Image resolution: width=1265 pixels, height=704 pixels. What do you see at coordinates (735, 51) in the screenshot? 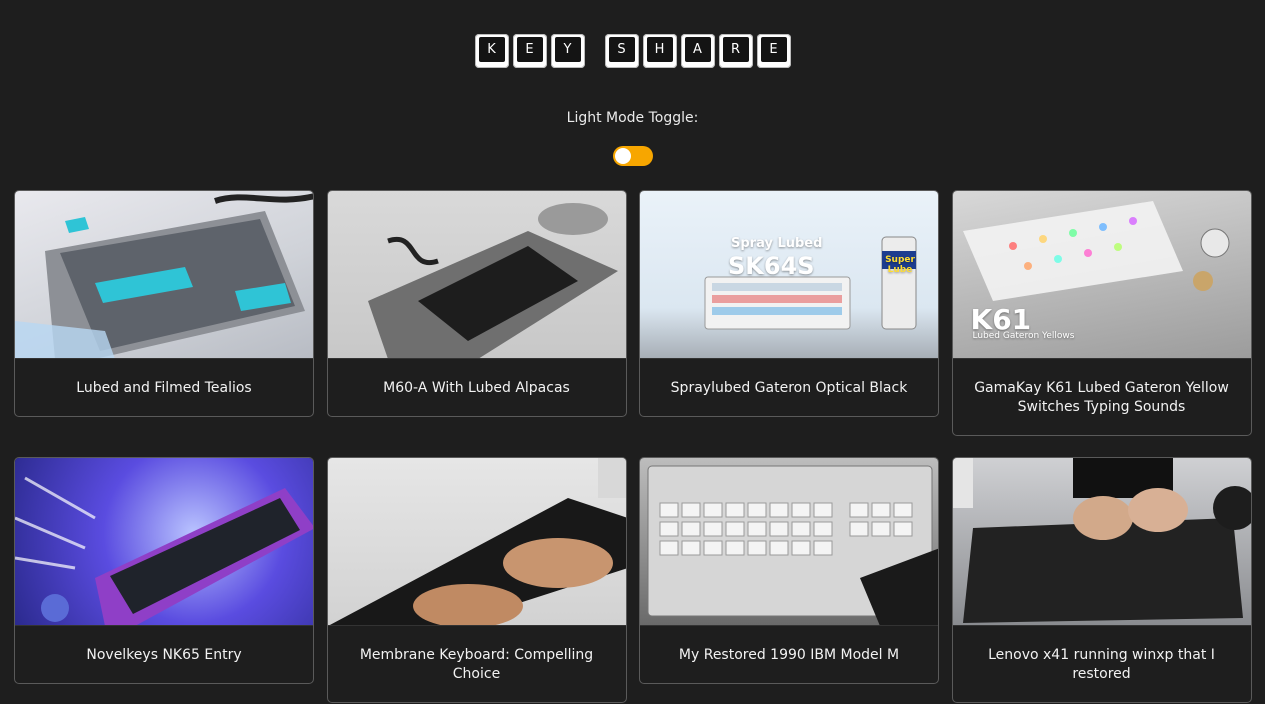
I see `logo-keycap: R` at bounding box center [735, 51].